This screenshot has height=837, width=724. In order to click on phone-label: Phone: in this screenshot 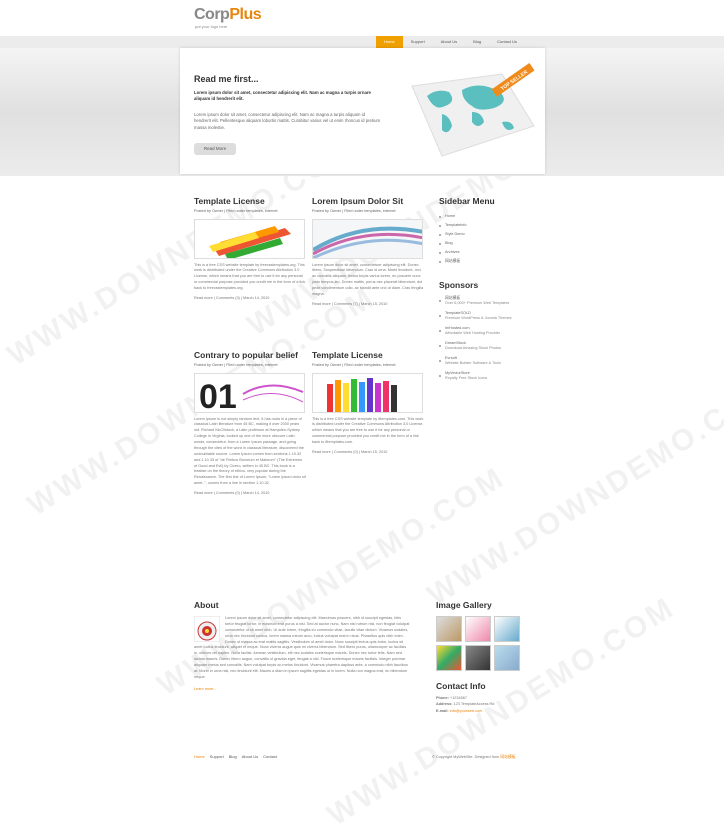, I will do `click(442, 698)`.